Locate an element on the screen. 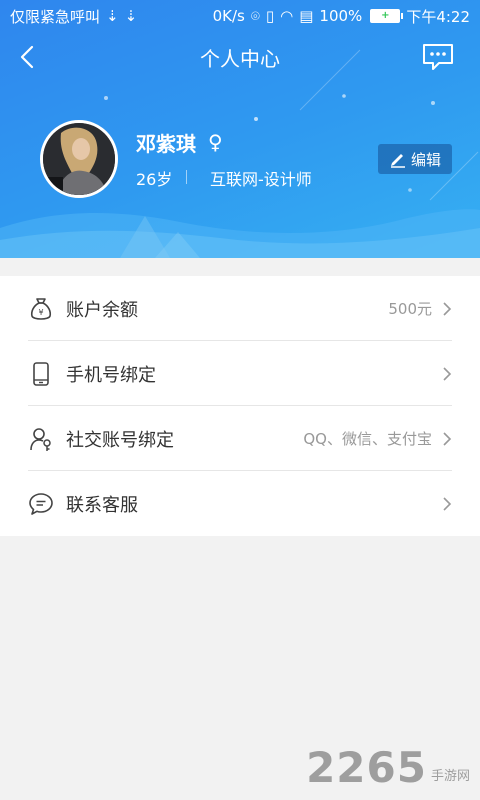 The height and width of the screenshot is (800, 480). avatar-photo is located at coordinates (79, 159).